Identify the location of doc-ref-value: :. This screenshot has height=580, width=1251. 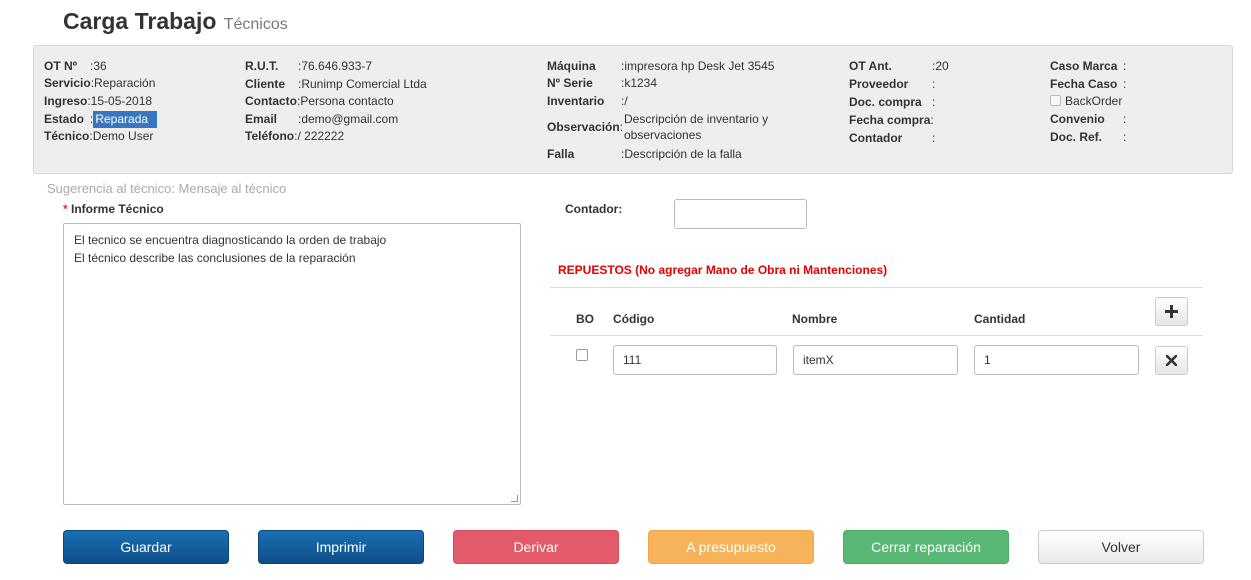
(1125, 137).